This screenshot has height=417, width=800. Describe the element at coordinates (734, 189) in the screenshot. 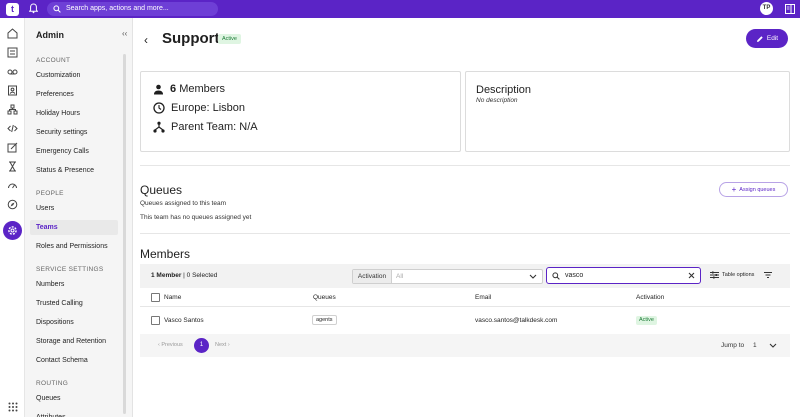

I see `plus-icon: +` at that location.